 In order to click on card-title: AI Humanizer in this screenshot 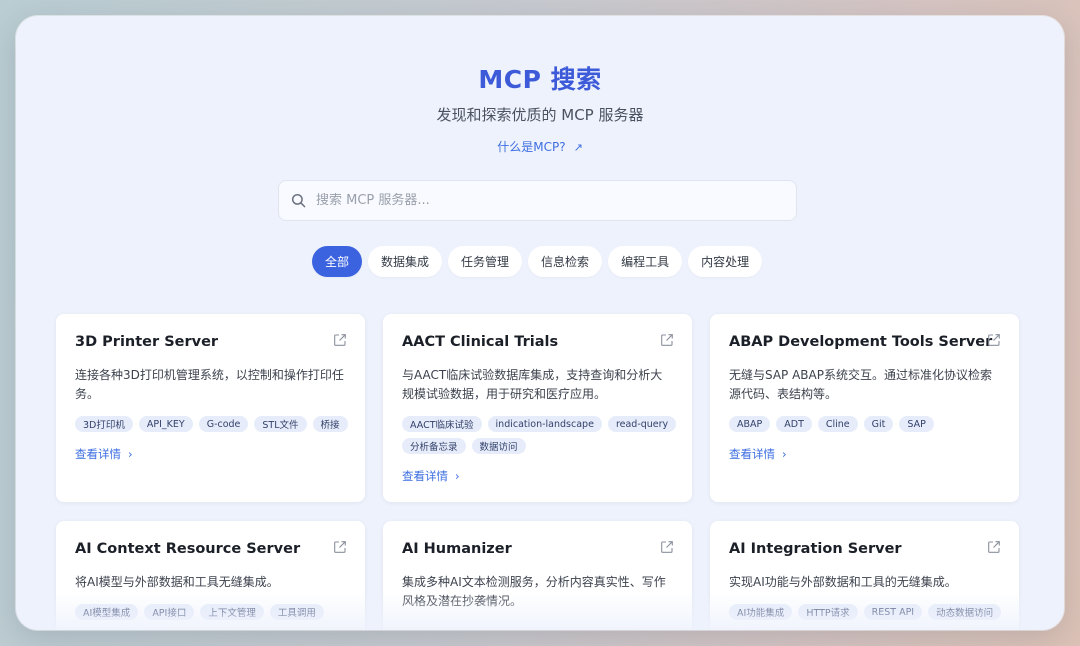, I will do `click(457, 549)`.